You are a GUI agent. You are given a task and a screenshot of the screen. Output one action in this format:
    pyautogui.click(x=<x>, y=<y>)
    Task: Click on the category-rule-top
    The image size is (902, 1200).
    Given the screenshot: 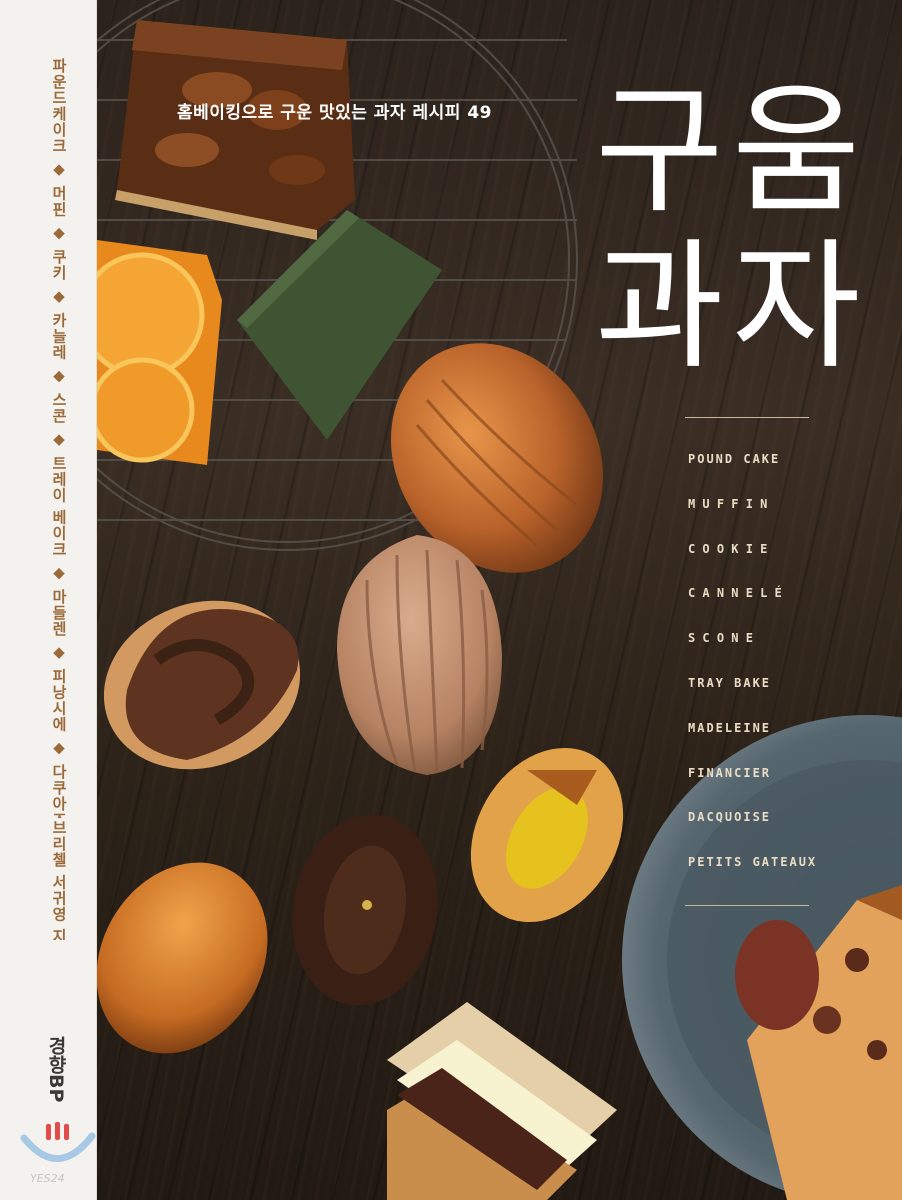 What is the action you would take?
    pyautogui.click(x=747, y=417)
    